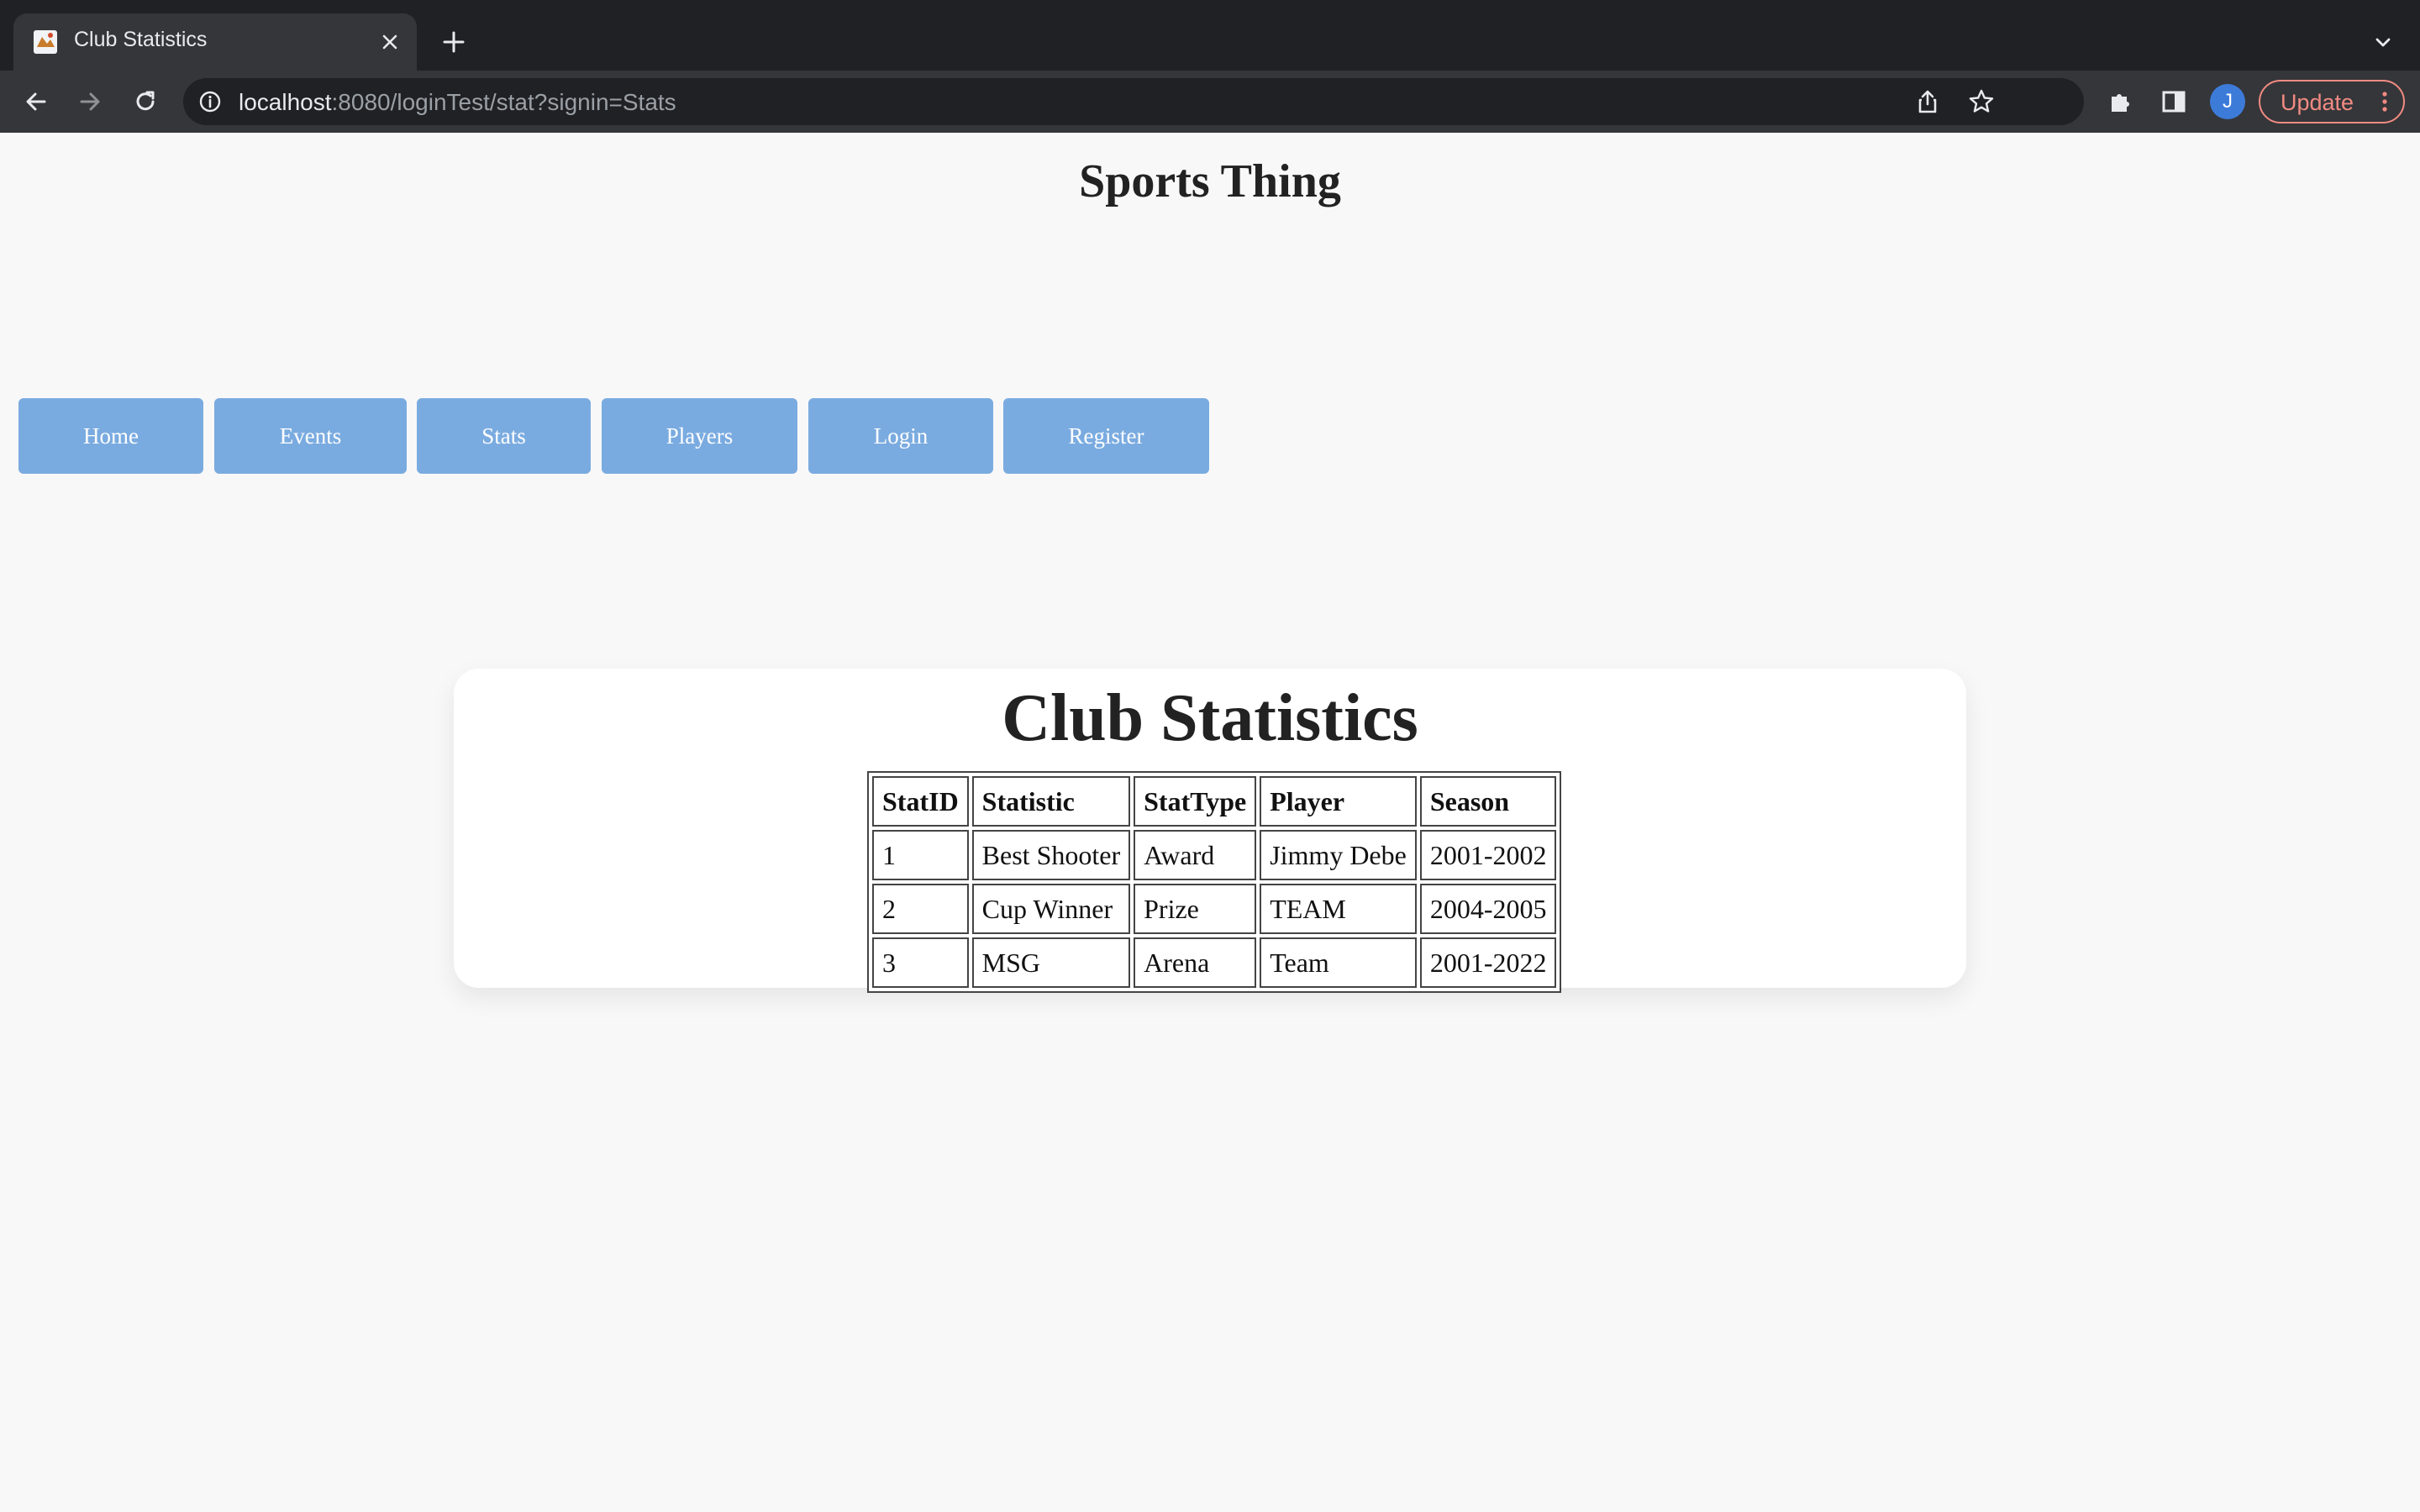 The height and width of the screenshot is (1512, 2420). Describe the element at coordinates (310, 436) in the screenshot. I see `nav-events-button: Events` at that location.